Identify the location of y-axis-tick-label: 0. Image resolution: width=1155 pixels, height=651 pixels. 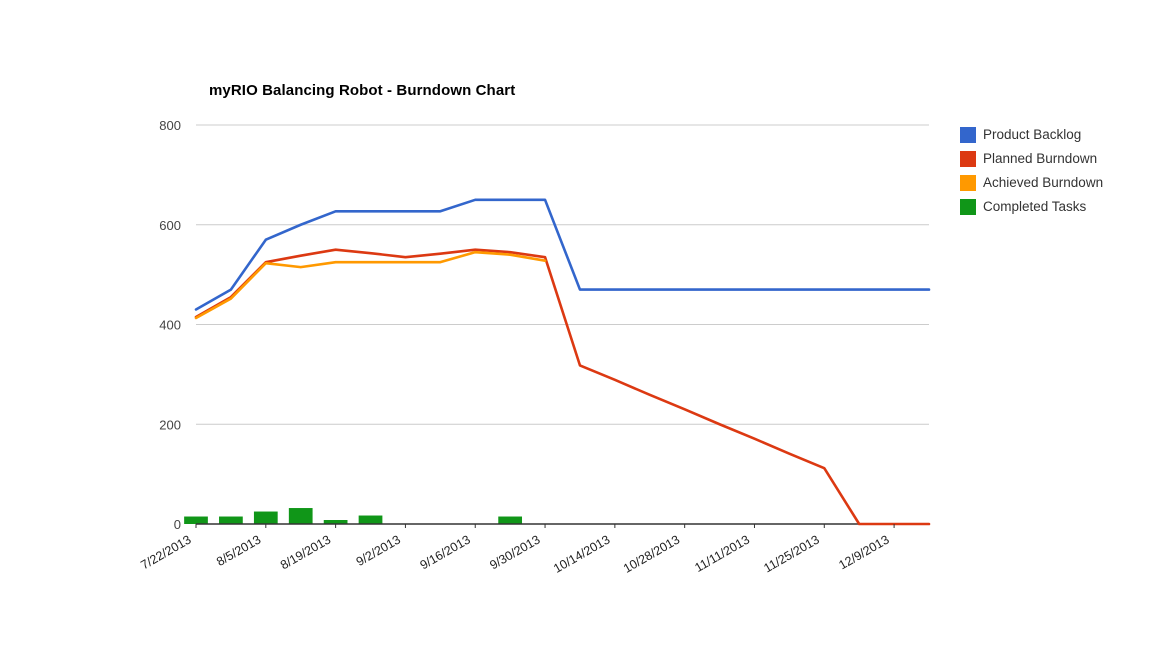
(177, 524).